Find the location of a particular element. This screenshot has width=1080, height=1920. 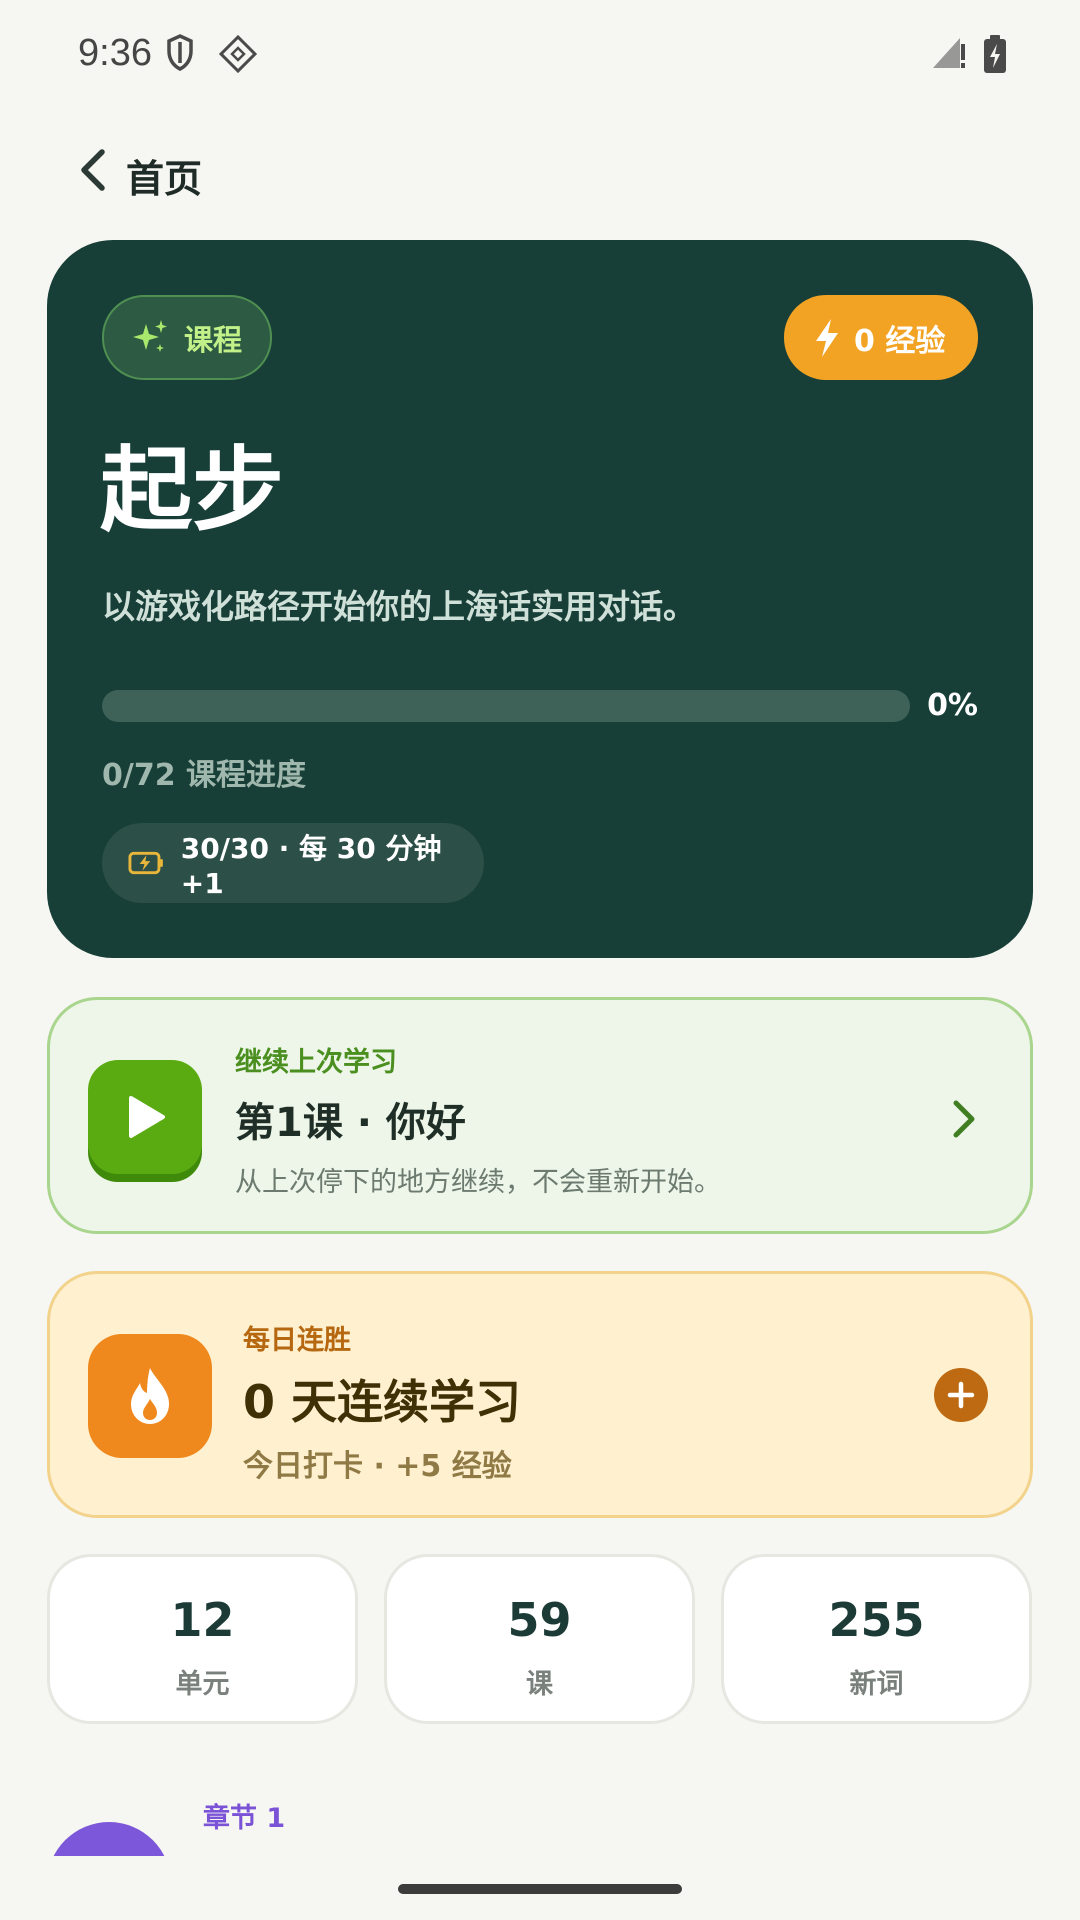

stat-card-lessons: 59 课 is located at coordinates (539, 1639).